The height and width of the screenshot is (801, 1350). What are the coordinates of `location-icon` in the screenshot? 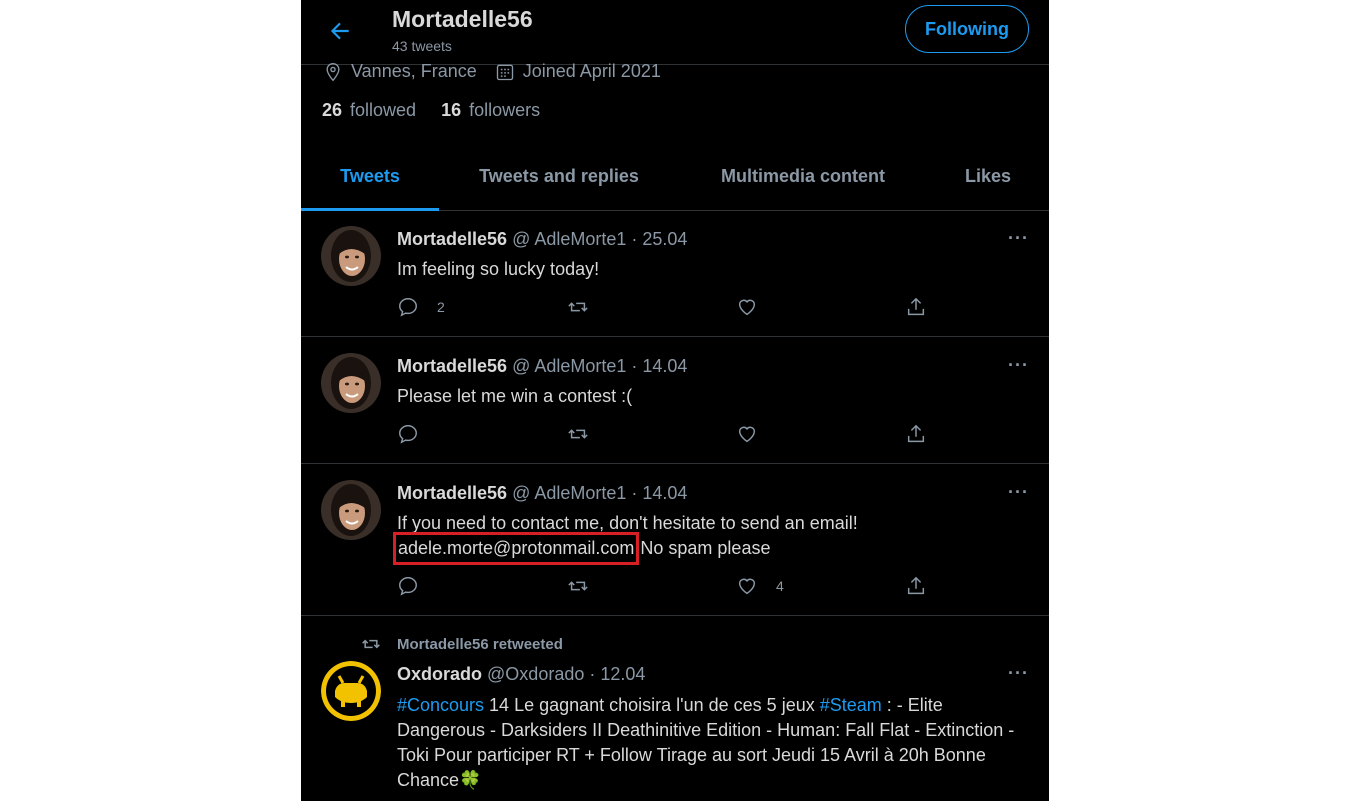 It's located at (333, 71).